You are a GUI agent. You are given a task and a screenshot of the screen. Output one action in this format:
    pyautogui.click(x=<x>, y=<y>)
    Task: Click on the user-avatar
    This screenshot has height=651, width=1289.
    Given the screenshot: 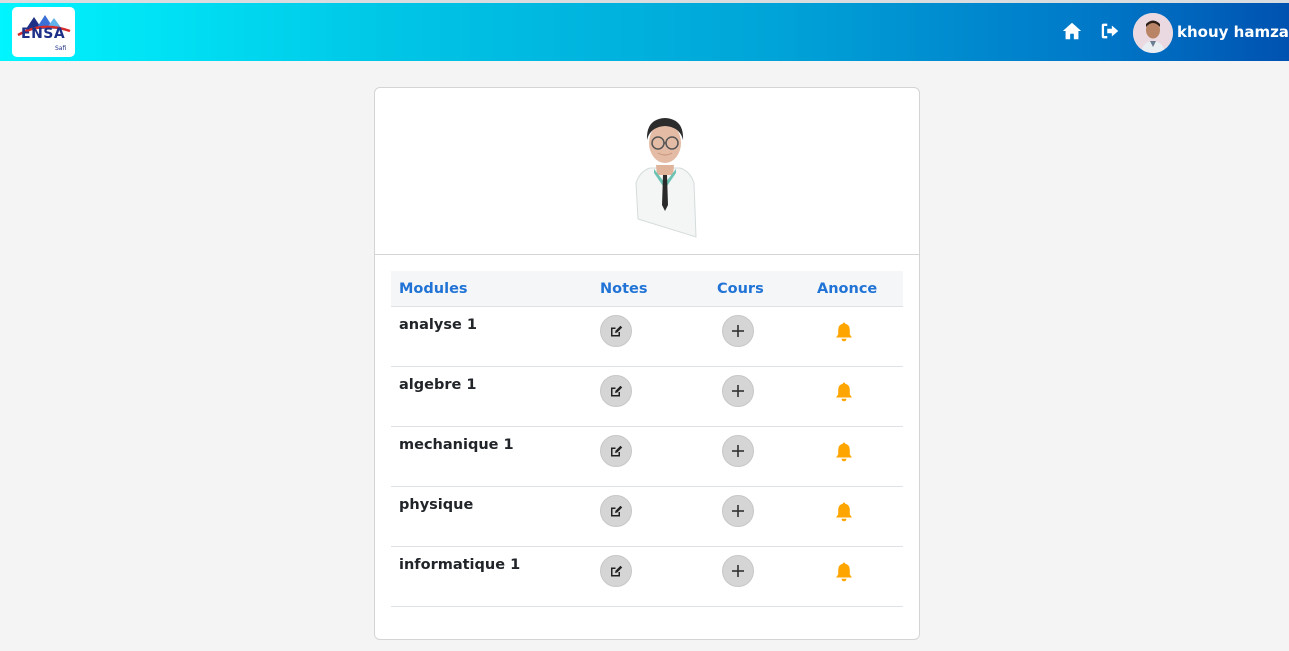 What is the action you would take?
    pyautogui.click(x=1153, y=33)
    